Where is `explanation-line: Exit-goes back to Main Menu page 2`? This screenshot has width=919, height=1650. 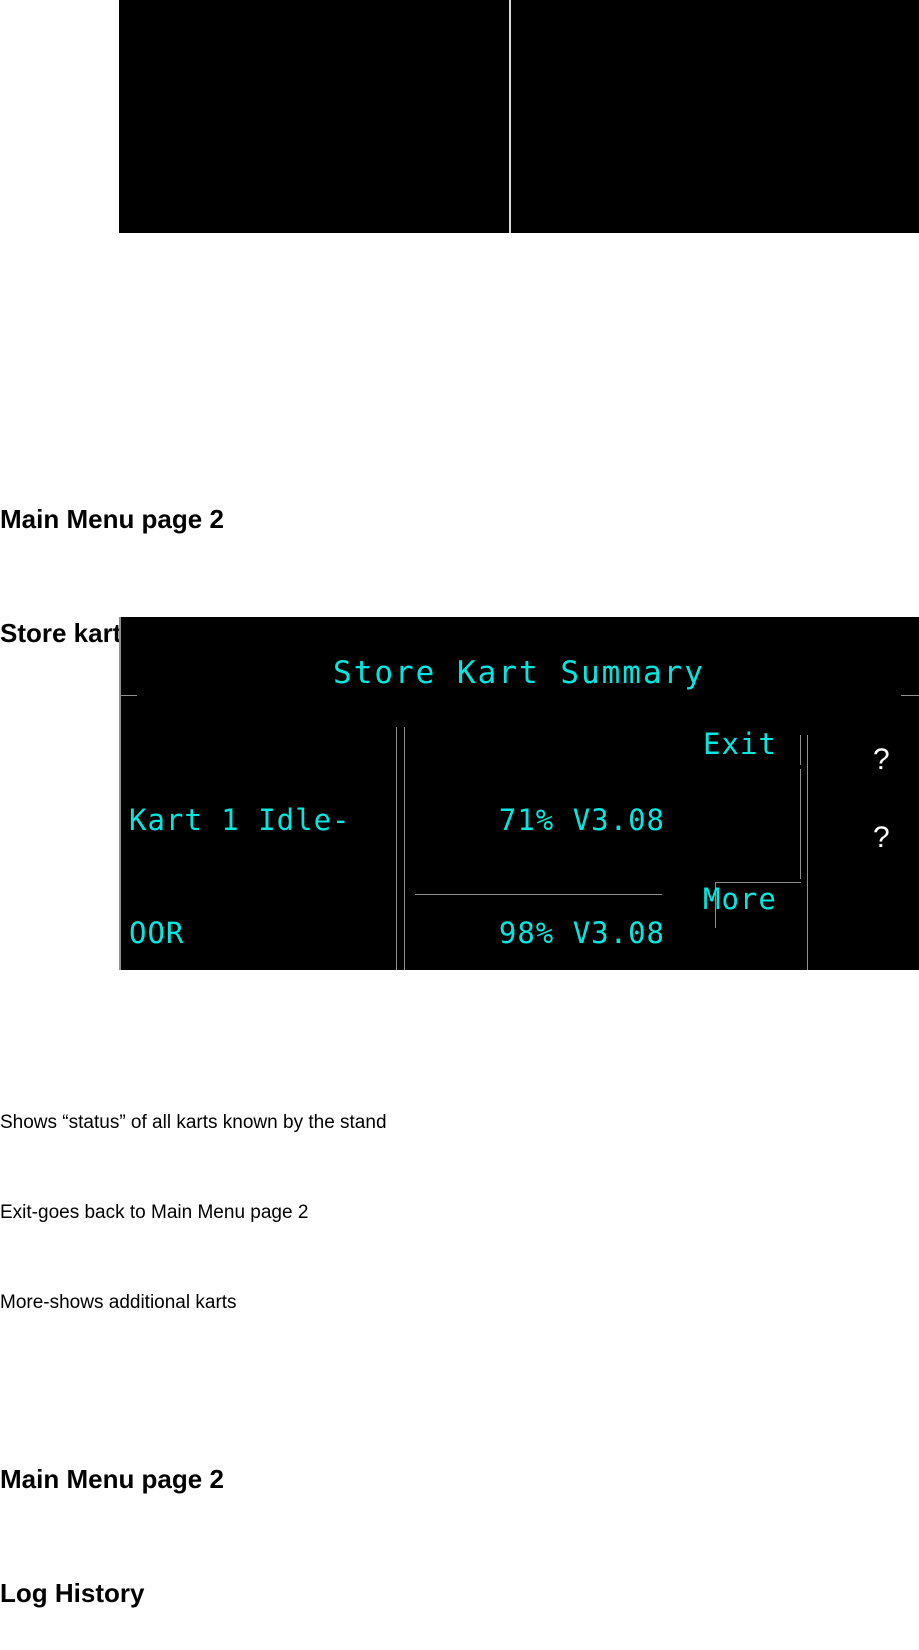
explanation-line: Exit-goes back to Main Menu page 2 is located at coordinates (154, 1212).